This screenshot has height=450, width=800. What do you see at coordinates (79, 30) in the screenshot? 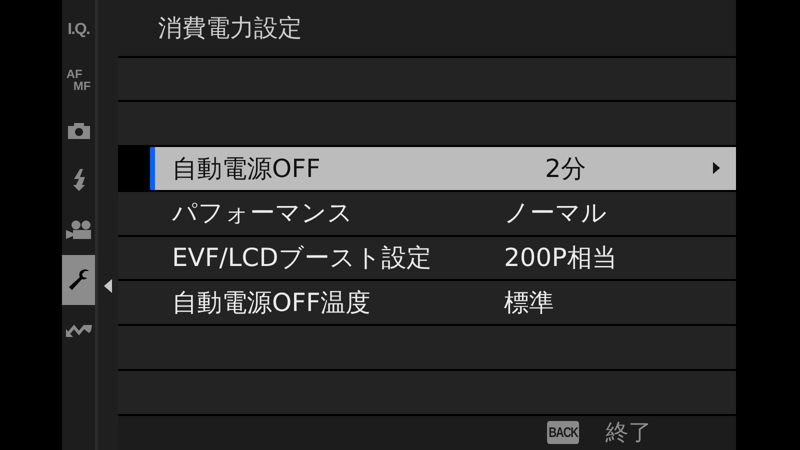
I see `tab-label: I.Q.` at bounding box center [79, 30].